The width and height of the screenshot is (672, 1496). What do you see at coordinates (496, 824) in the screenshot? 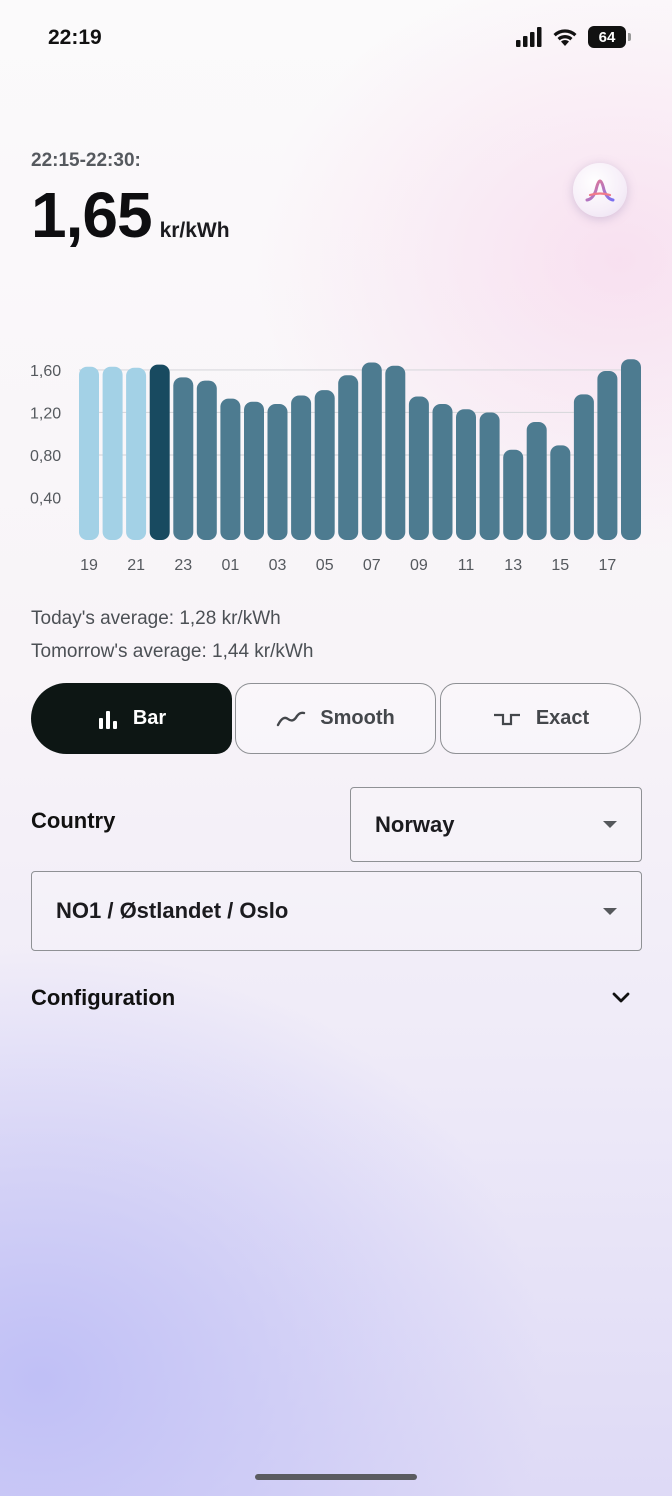
I see `country-dropdown: Norway` at bounding box center [496, 824].